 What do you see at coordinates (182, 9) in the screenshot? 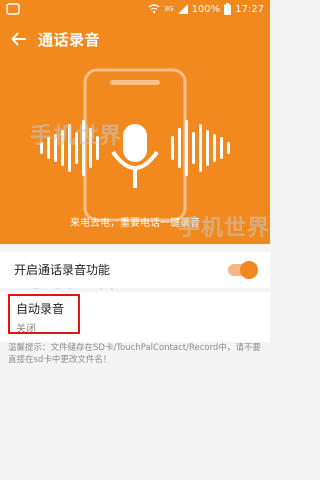
I see `signal-icon` at bounding box center [182, 9].